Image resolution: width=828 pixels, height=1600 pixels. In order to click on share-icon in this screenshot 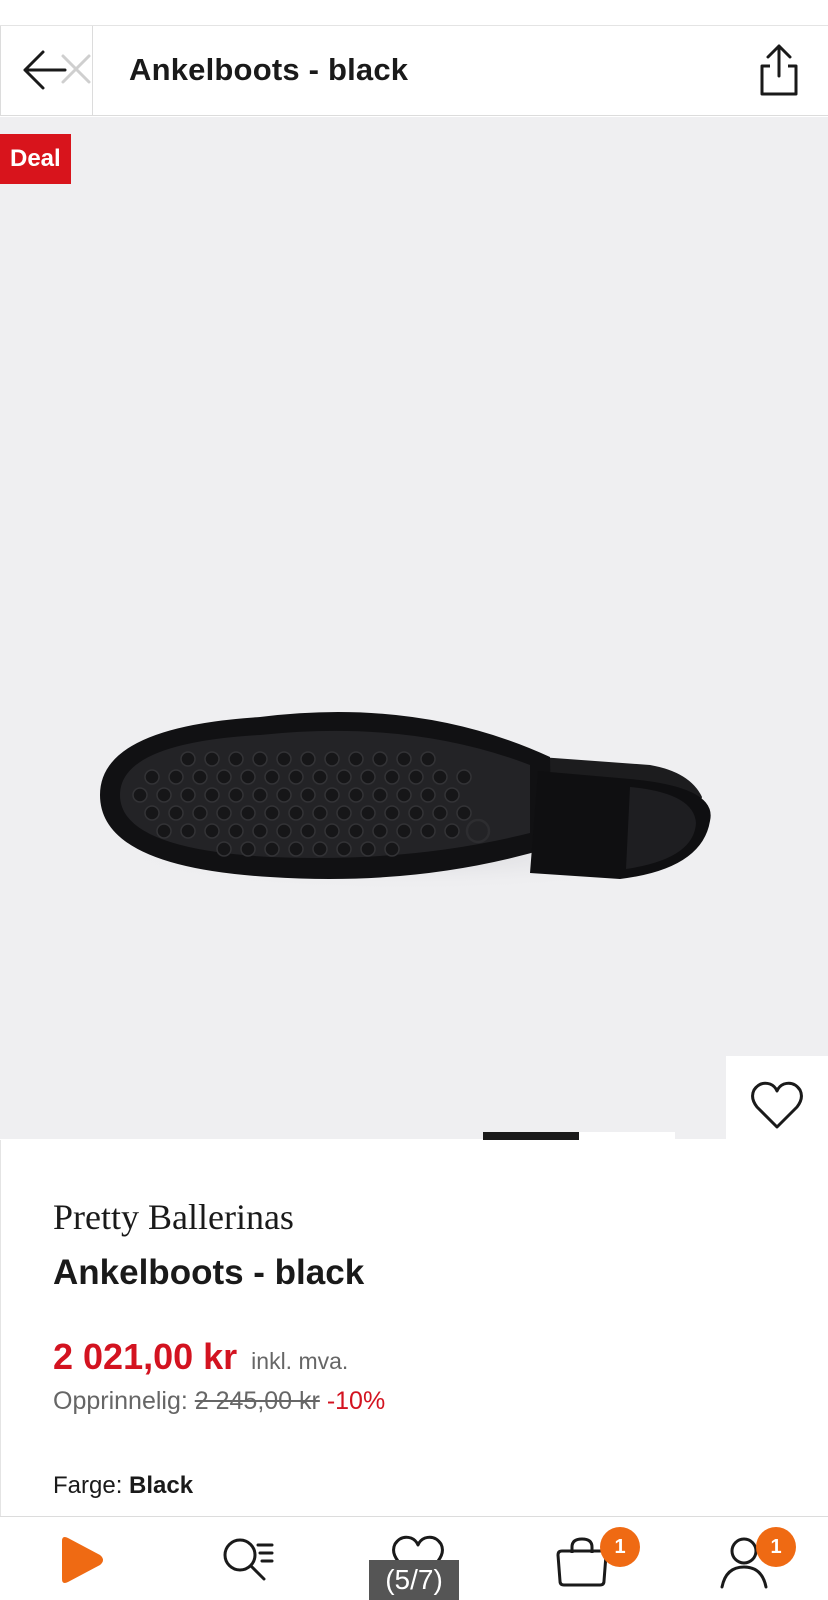, I will do `click(779, 70)`.